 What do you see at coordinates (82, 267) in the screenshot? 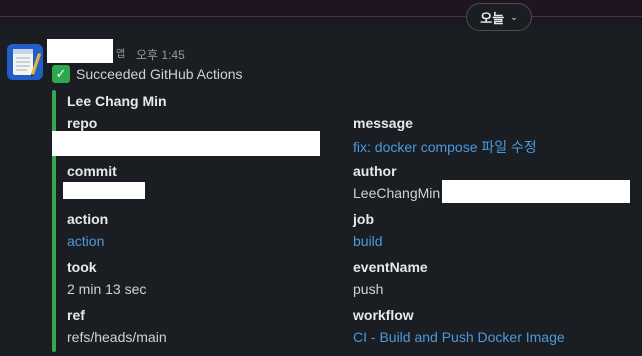
I see `field-title-took: took` at bounding box center [82, 267].